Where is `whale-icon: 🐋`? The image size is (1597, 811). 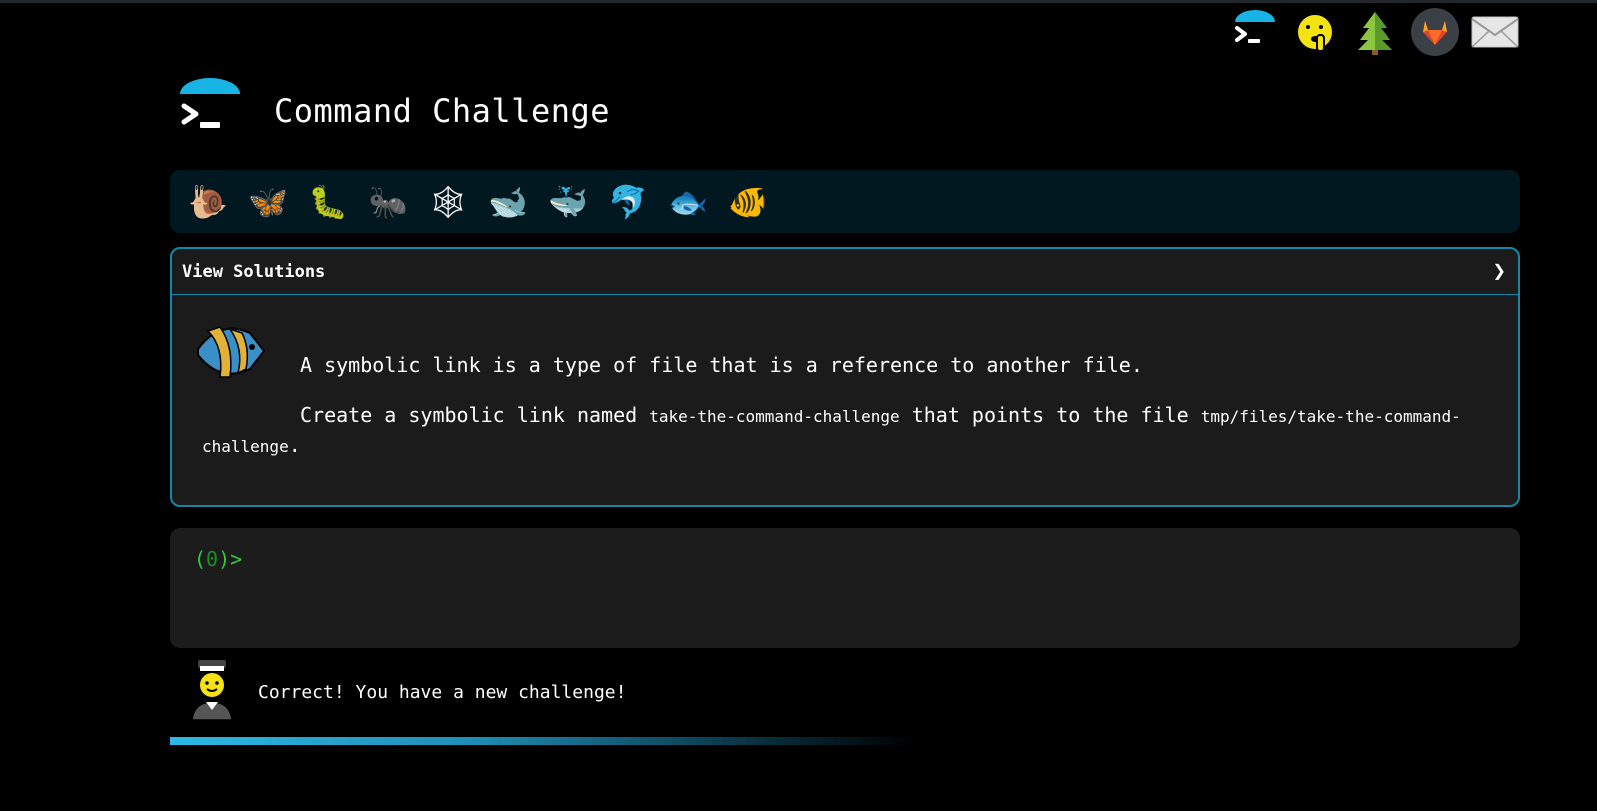
whale-icon: 🐋 is located at coordinates (508, 202).